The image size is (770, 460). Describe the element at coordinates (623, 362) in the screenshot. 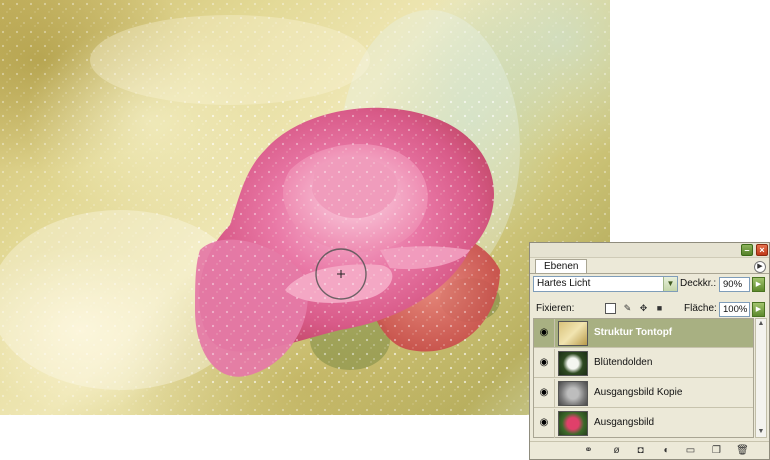

I see `layer-name: Blütendolden` at that location.